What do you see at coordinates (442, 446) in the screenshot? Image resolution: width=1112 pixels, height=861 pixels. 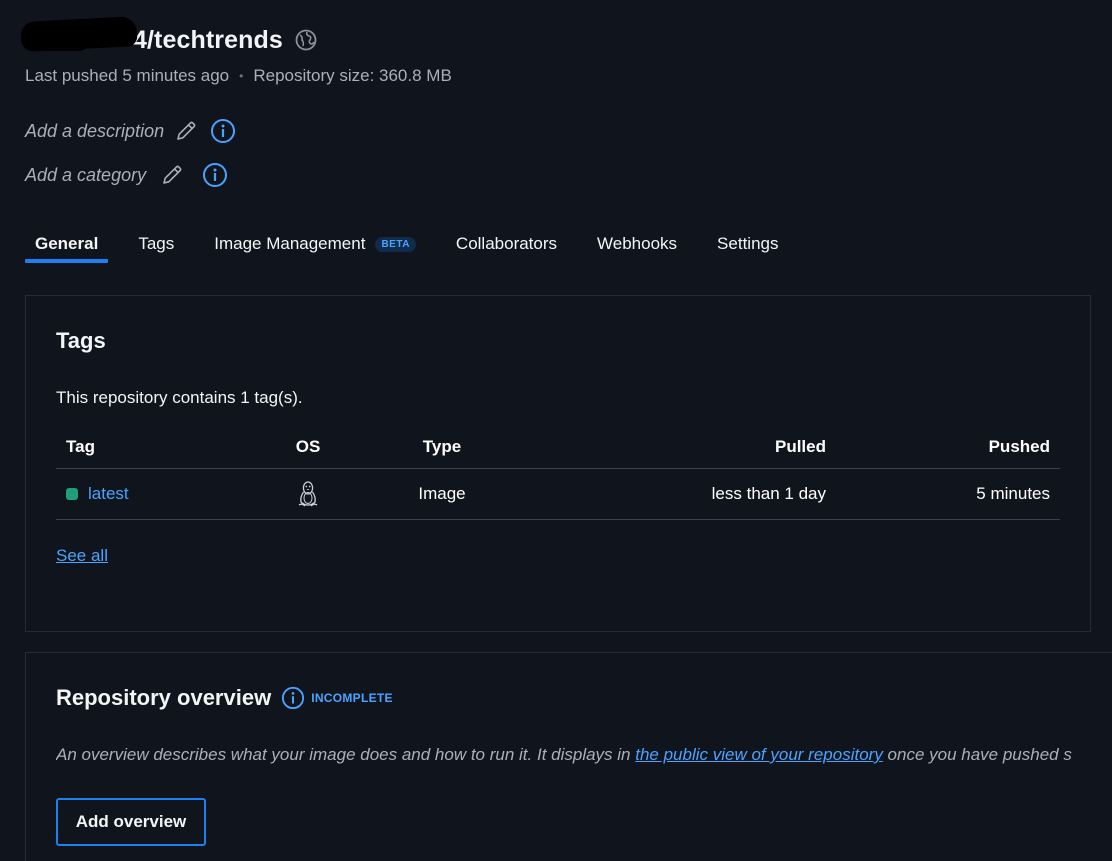 I see `column-header-type: Type` at bounding box center [442, 446].